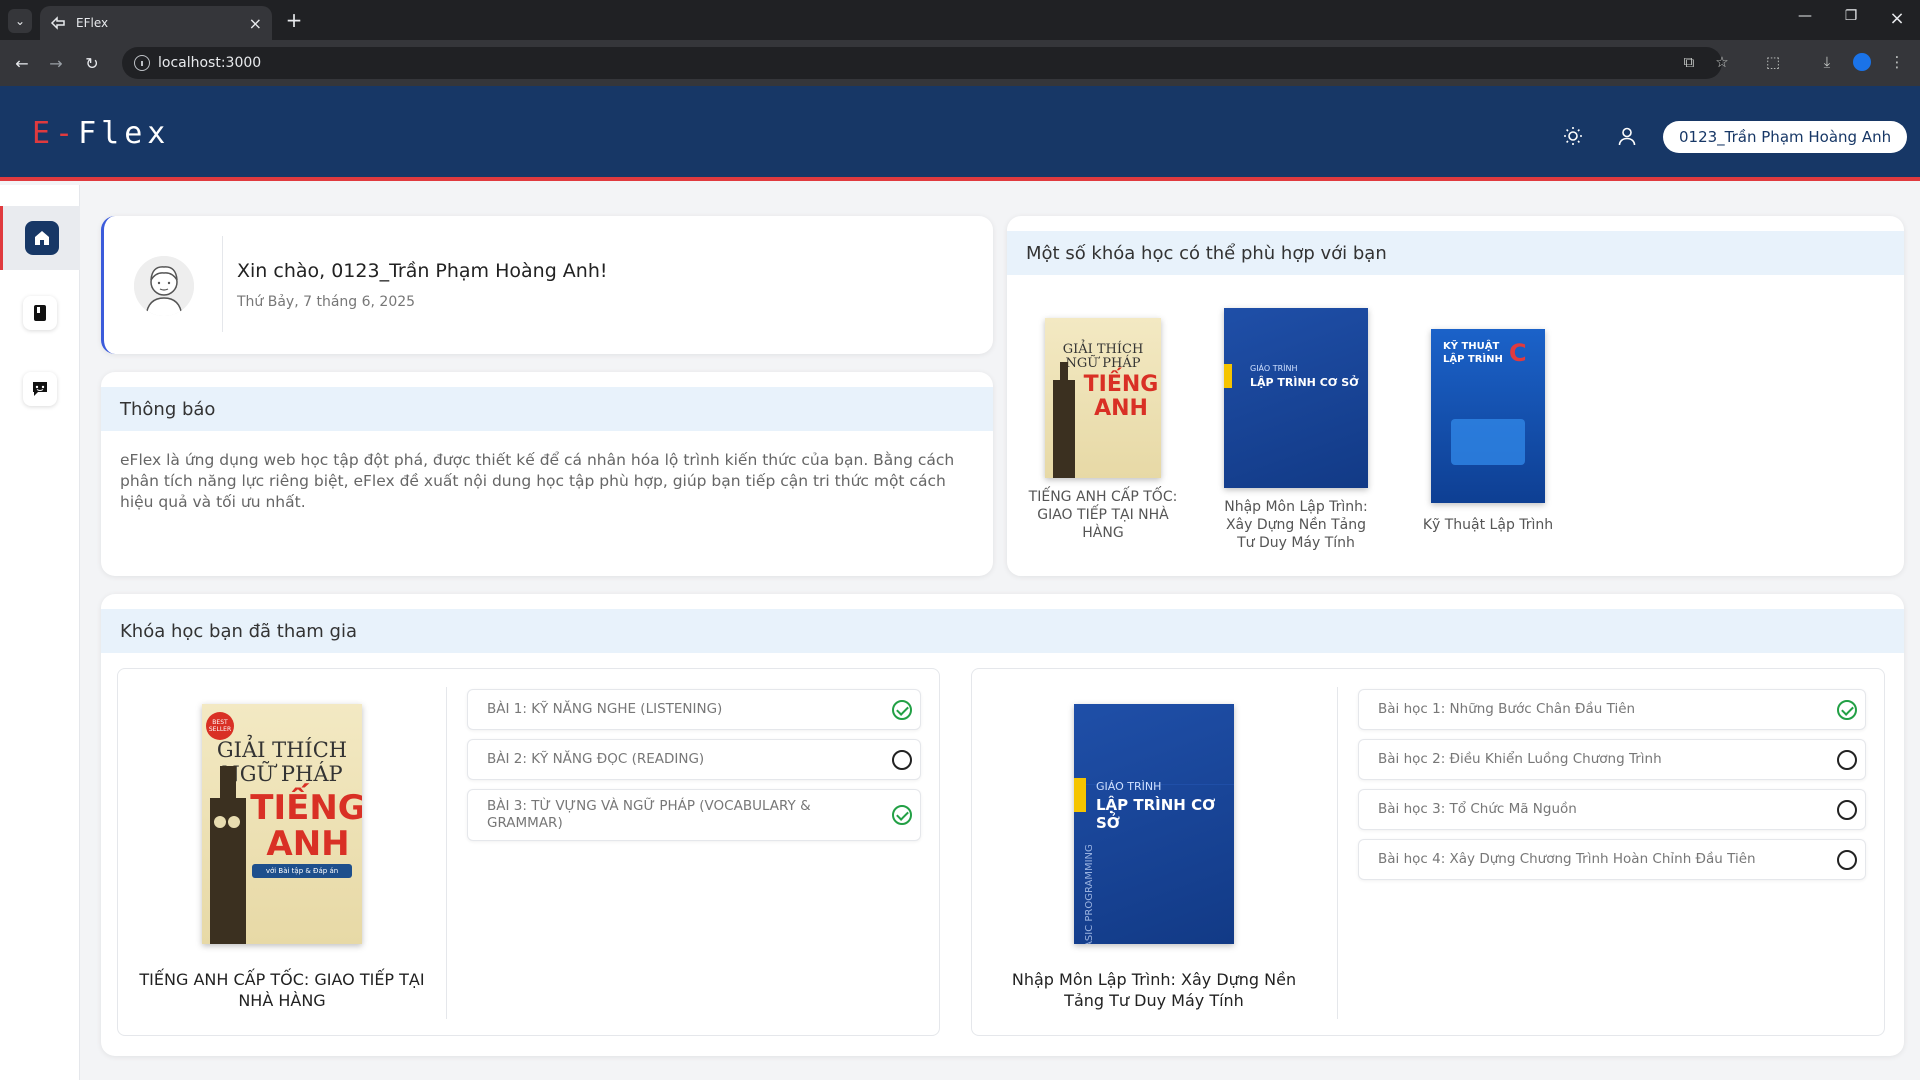  Describe the element at coordinates (156, 23) in the screenshot. I see `browser-tab: EFlex ×` at that location.